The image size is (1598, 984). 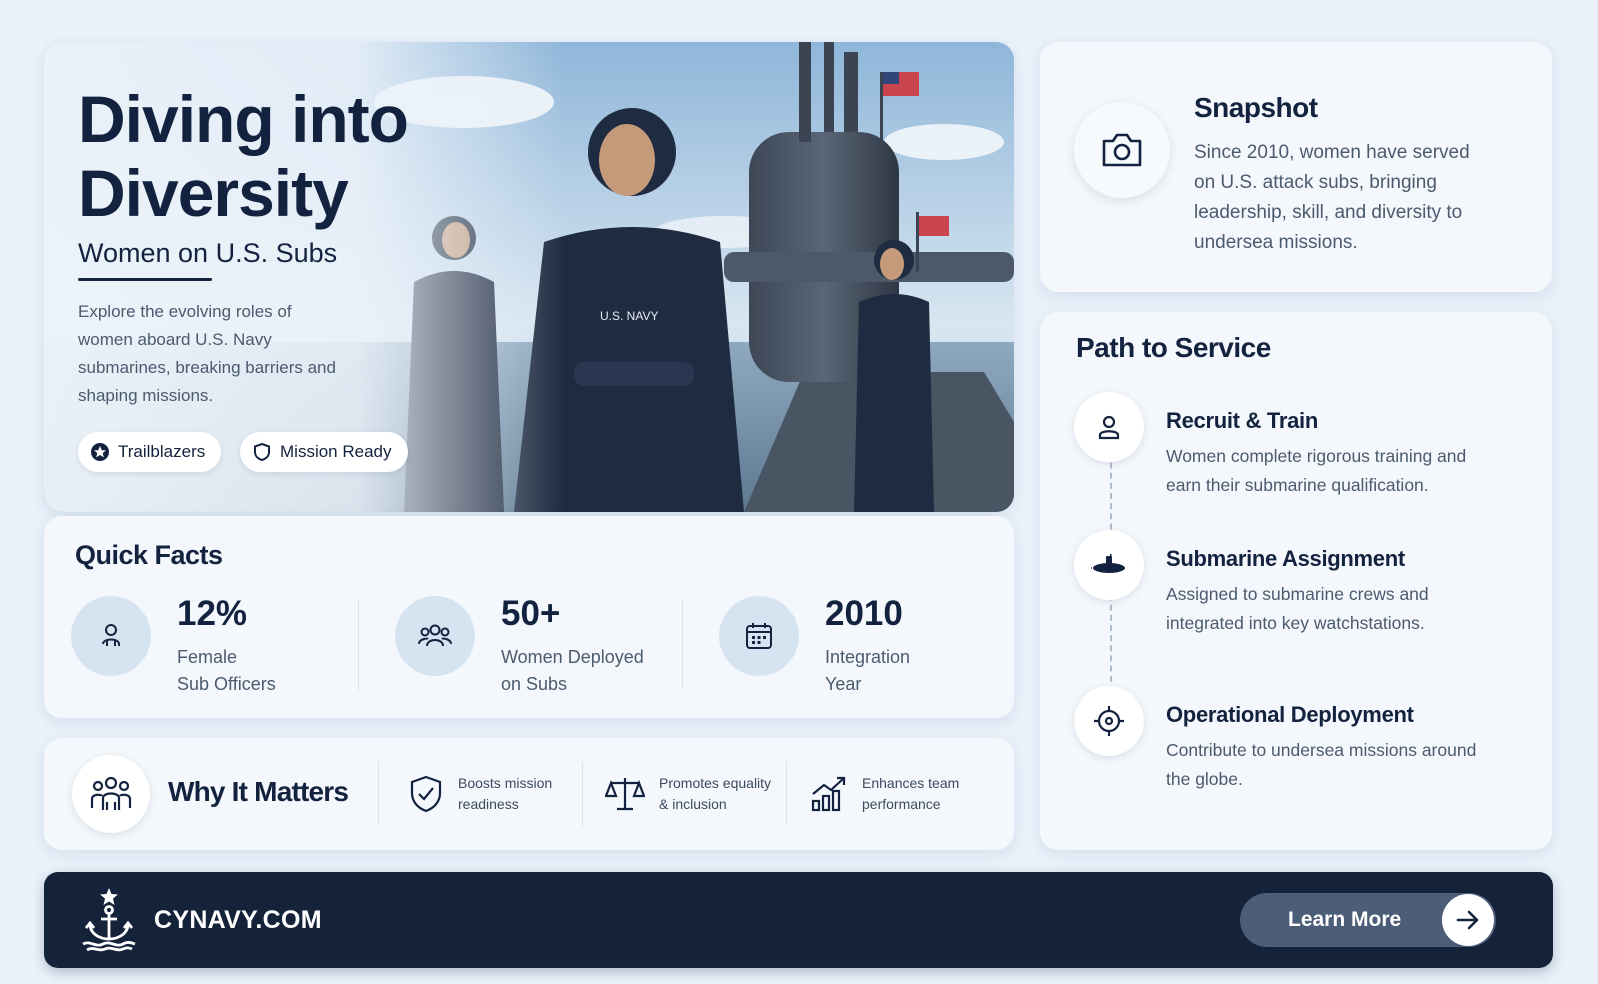 What do you see at coordinates (1468, 920) in the screenshot?
I see `arrow-right-icon` at bounding box center [1468, 920].